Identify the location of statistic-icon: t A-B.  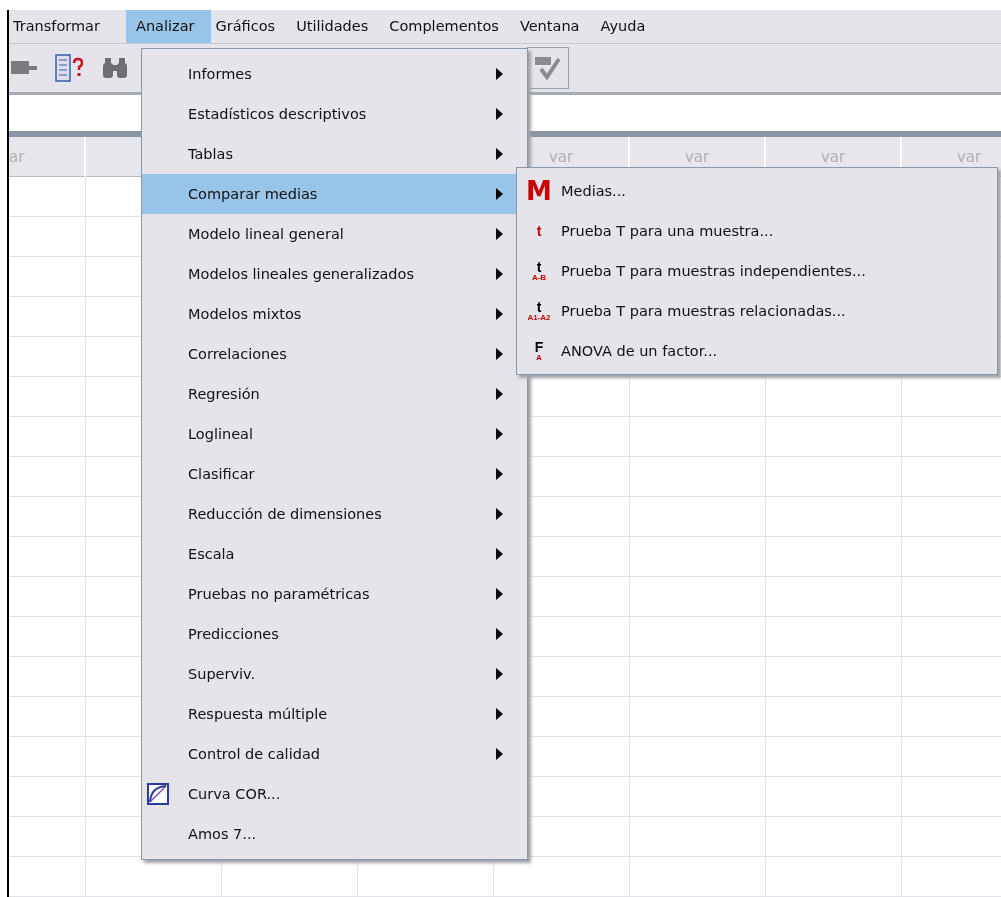
(539, 271).